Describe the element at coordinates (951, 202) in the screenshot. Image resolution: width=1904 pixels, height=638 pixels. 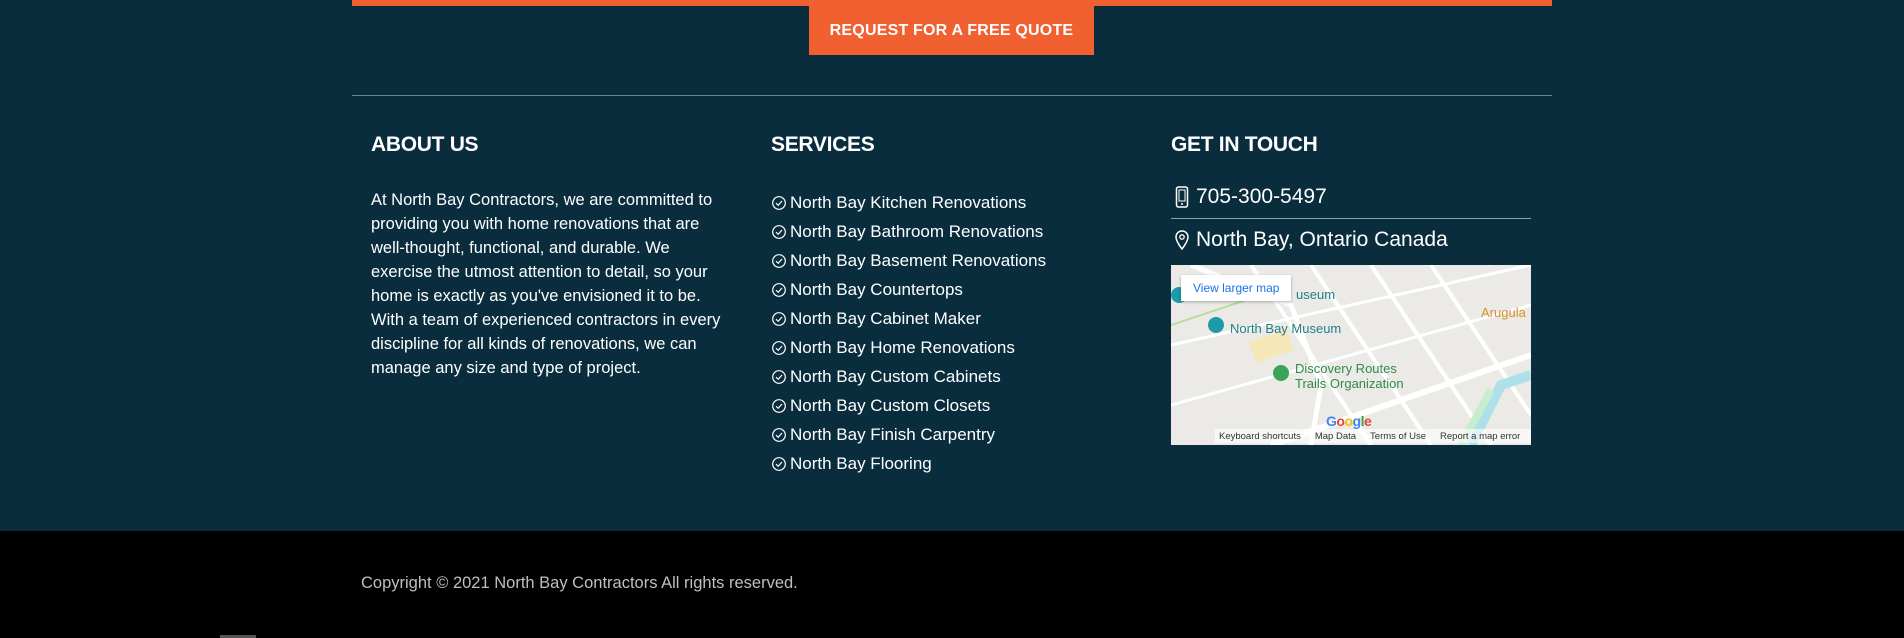
I see `service-link: North Bay Kitchen Renovations` at that location.